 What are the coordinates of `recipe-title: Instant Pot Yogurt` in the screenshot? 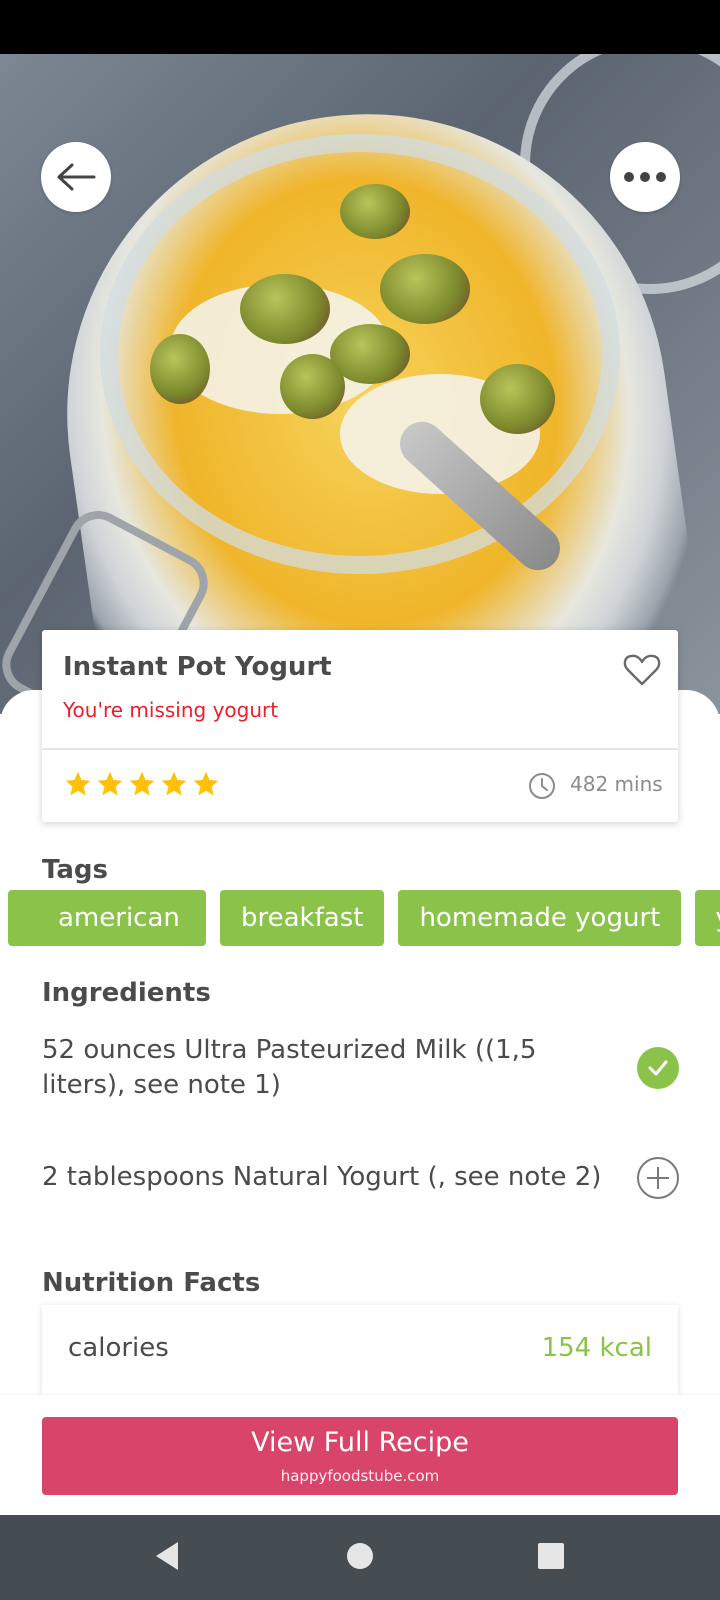 It's located at (197, 667).